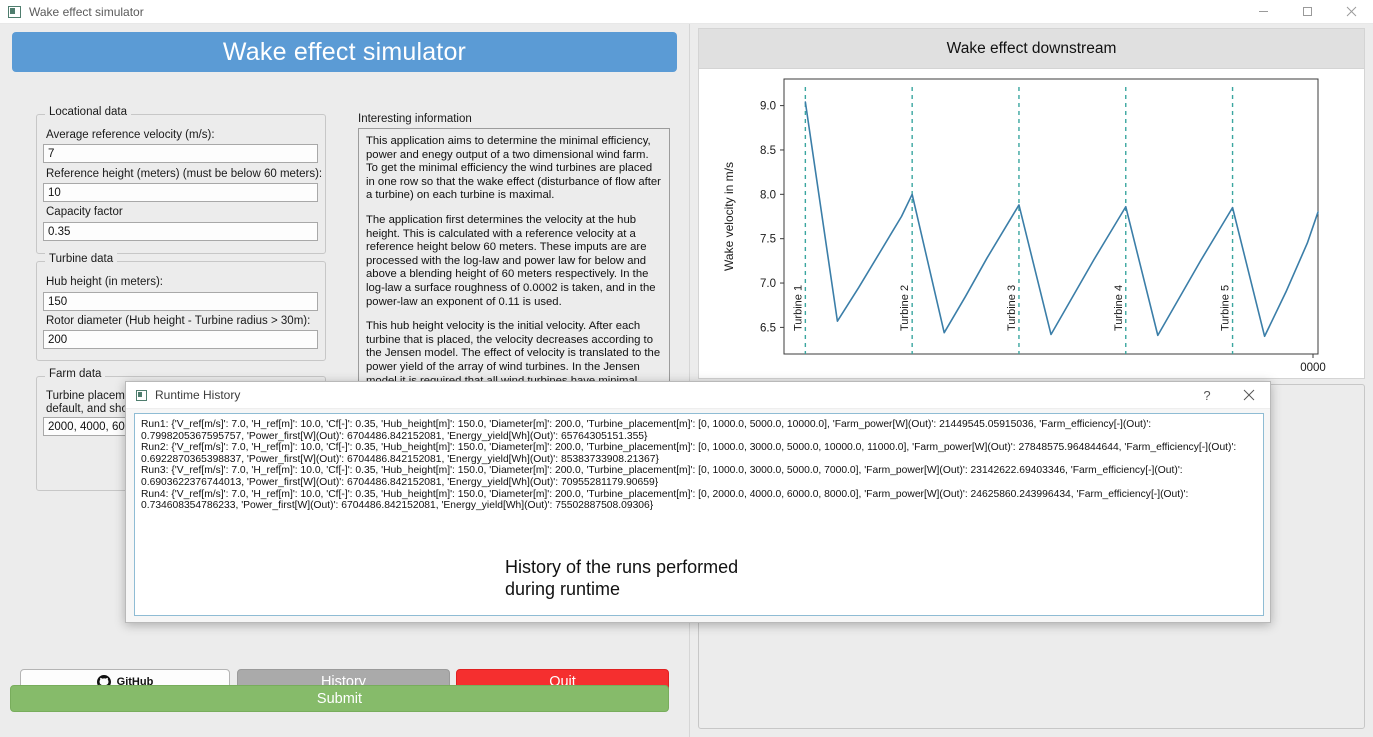 The image size is (1373, 737). What do you see at coordinates (622, 567) in the screenshot?
I see `history-note-line1: History of the runs performed` at bounding box center [622, 567].